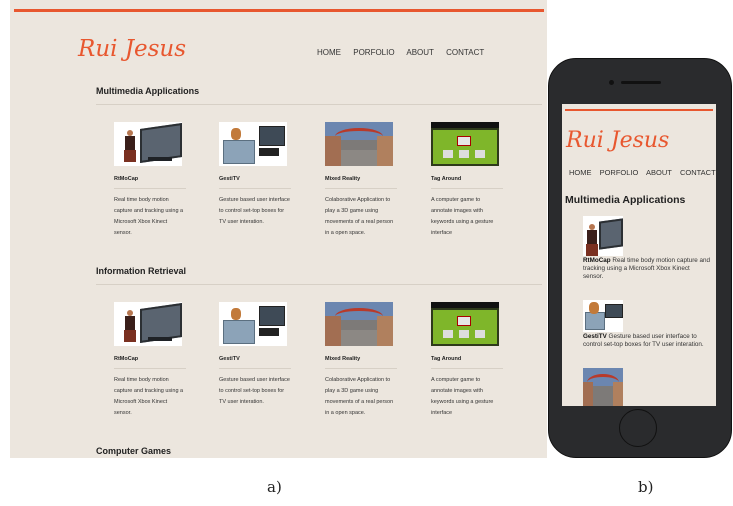  I want to click on home-button, so click(638, 428).